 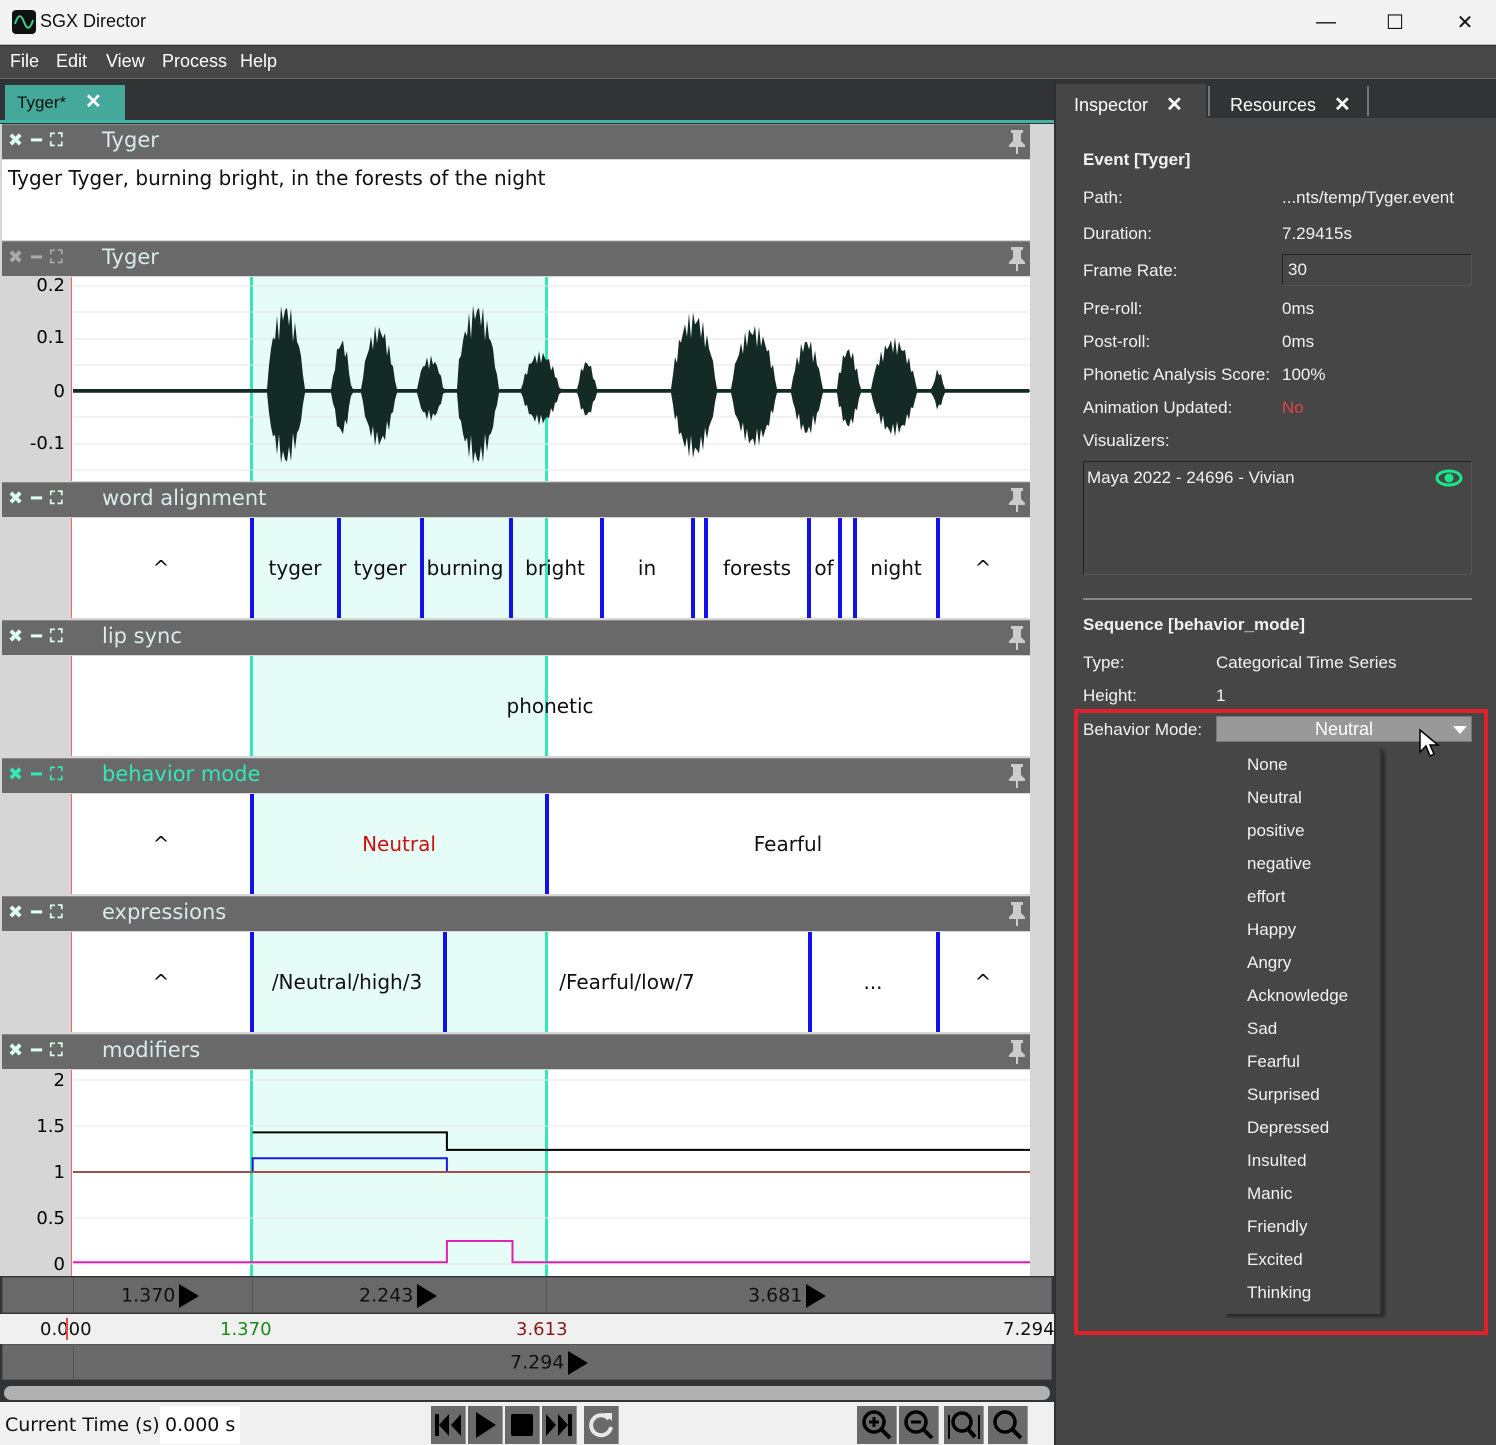 What do you see at coordinates (160, 1296) in the screenshot?
I see `marker: 1.370` at bounding box center [160, 1296].